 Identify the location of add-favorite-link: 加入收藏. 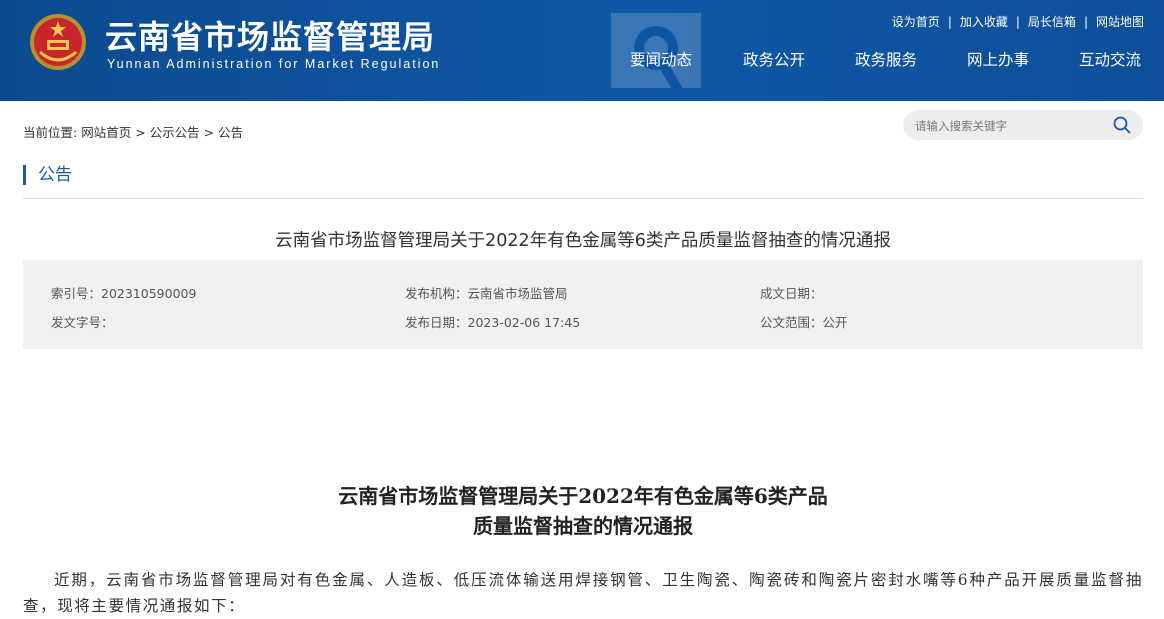
(984, 22).